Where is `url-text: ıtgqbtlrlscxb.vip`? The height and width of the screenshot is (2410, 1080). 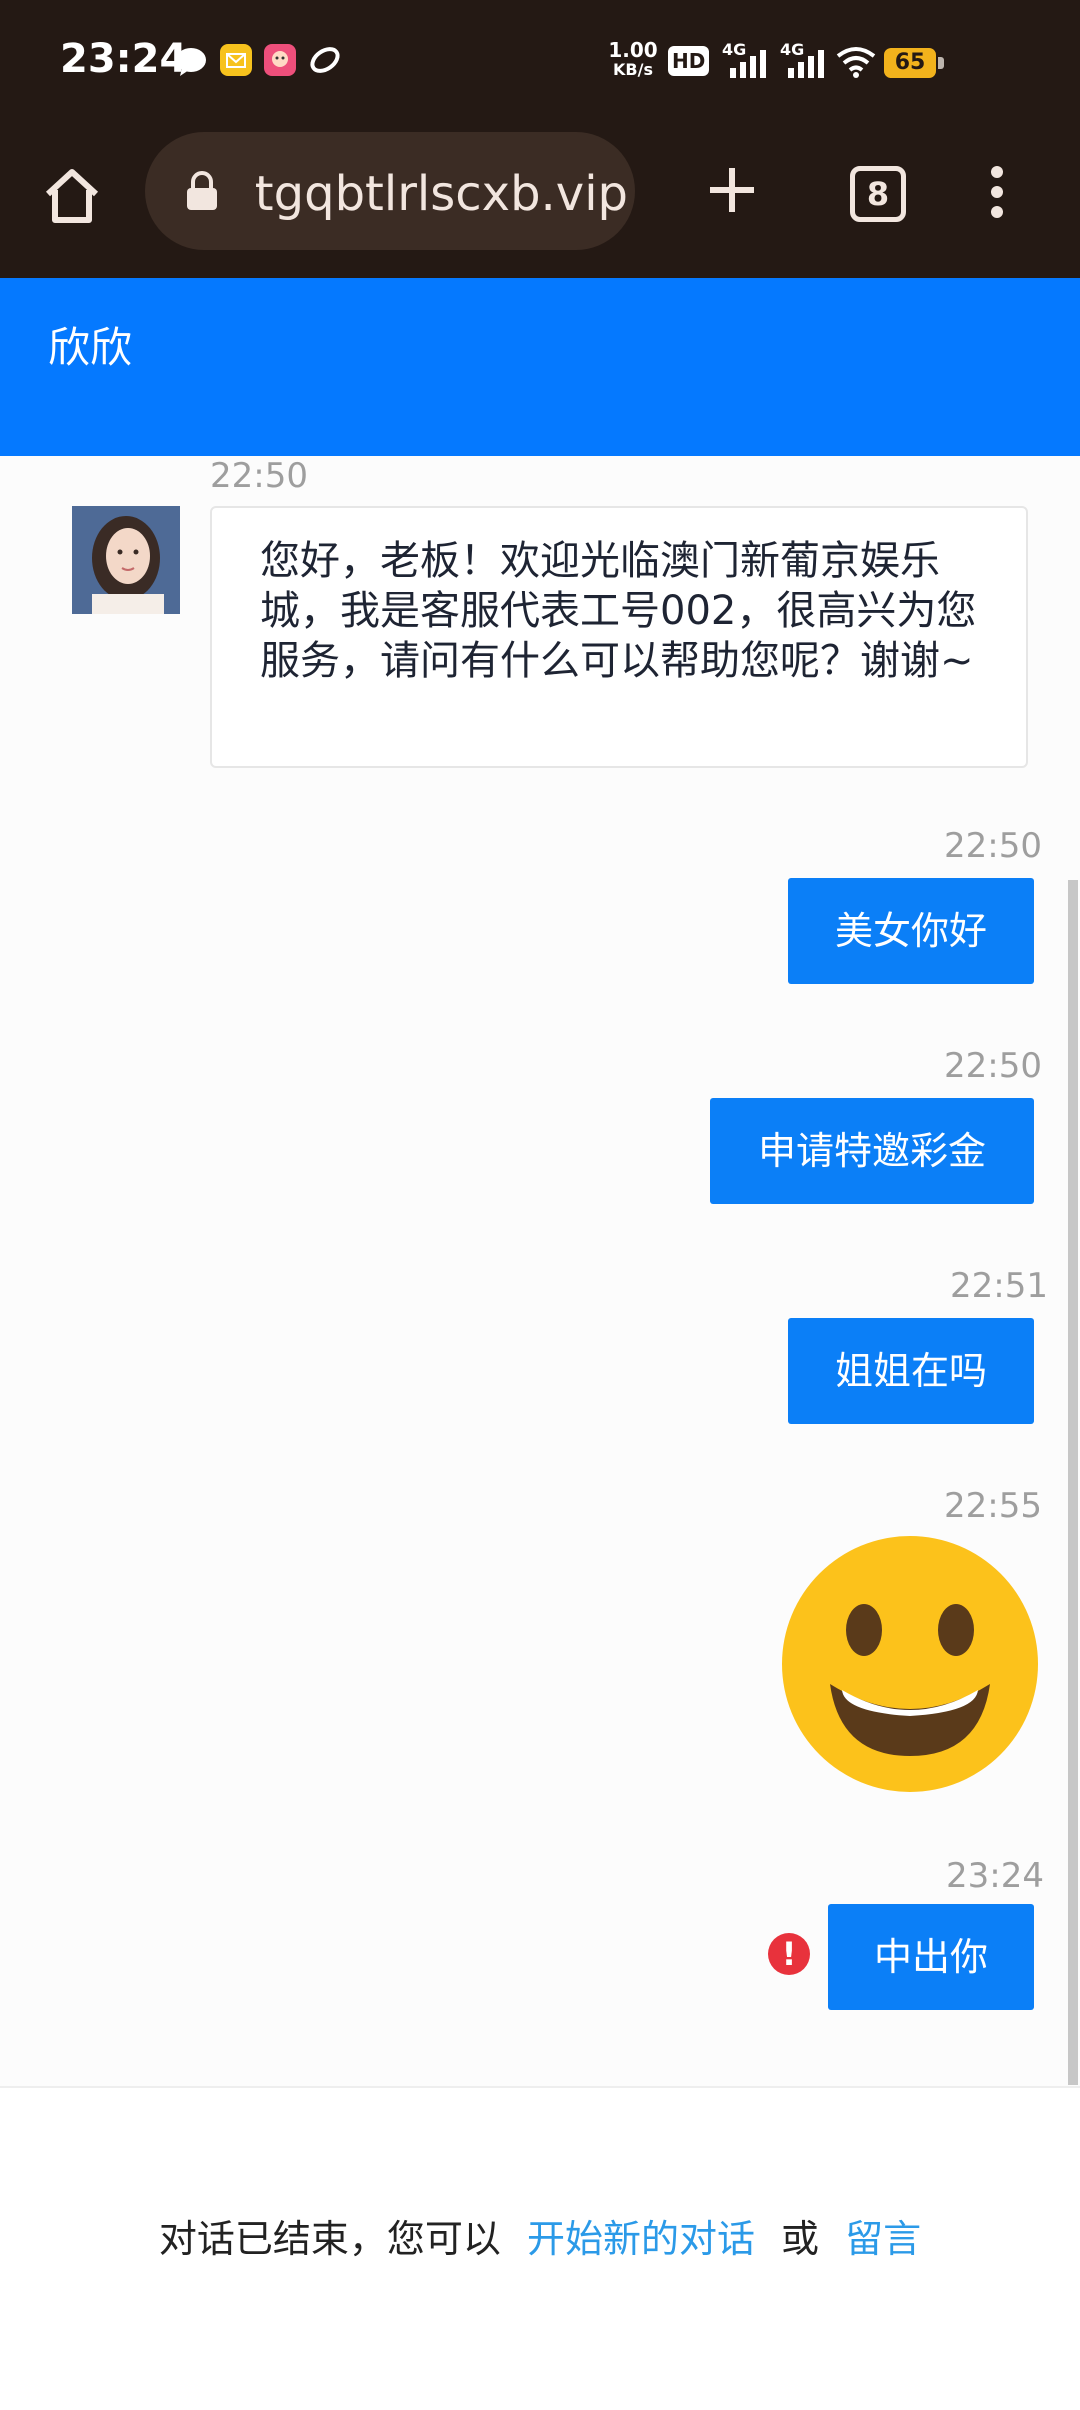 url-text: ıtgqbtlrlscxb.vip is located at coordinates (440, 194).